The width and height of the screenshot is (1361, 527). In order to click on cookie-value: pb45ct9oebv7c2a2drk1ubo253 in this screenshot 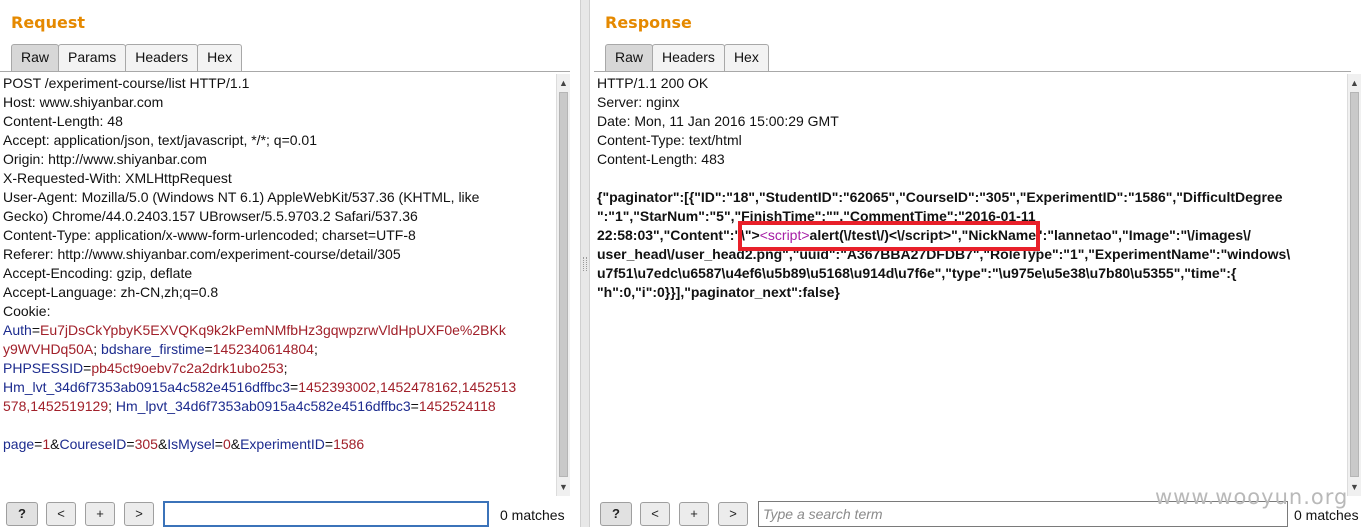, I will do `click(187, 368)`.